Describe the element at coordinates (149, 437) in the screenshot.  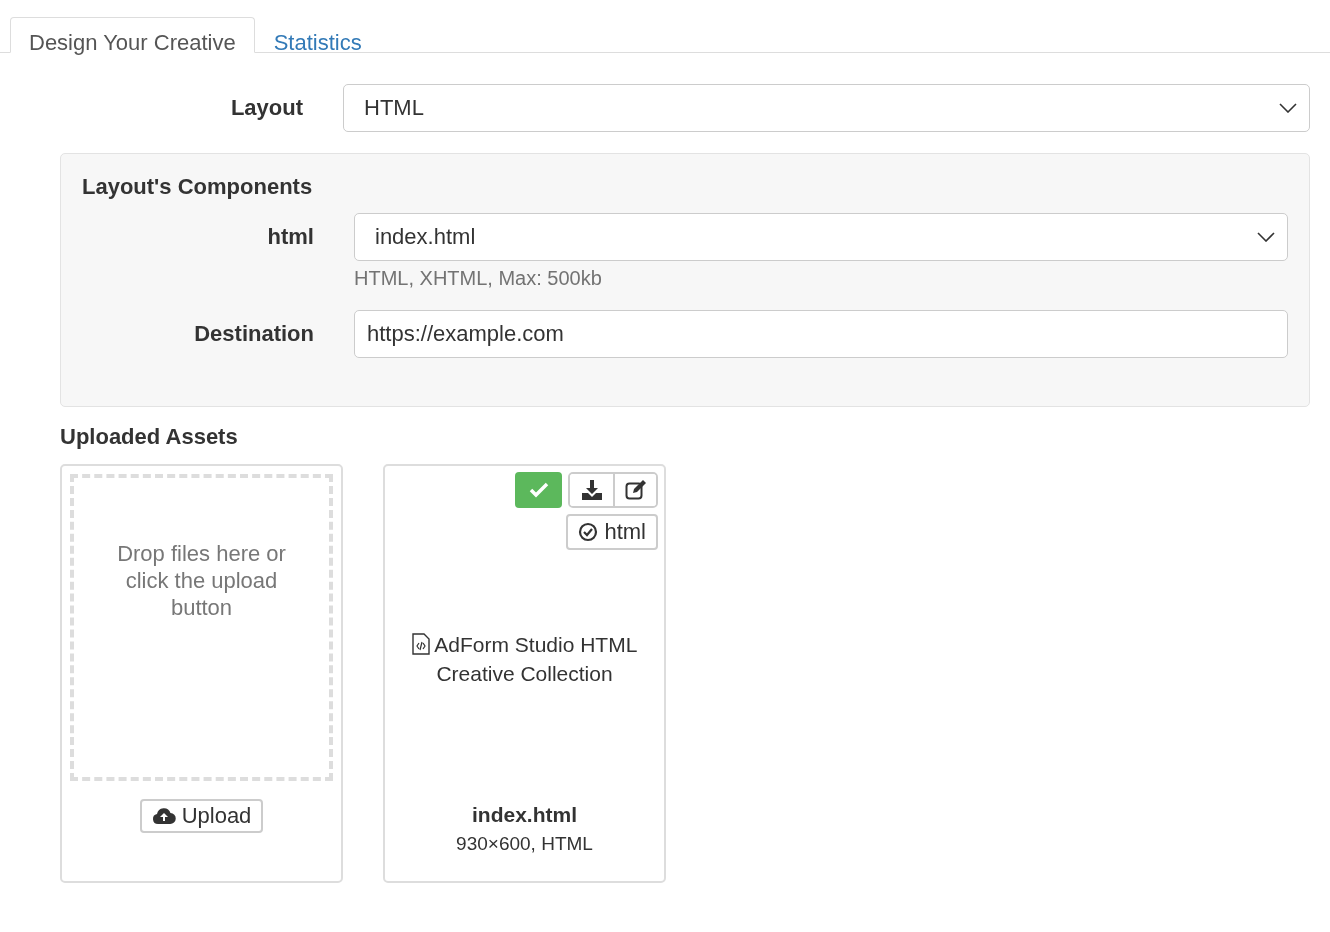
I see `section-heading: Uploaded Assets` at that location.